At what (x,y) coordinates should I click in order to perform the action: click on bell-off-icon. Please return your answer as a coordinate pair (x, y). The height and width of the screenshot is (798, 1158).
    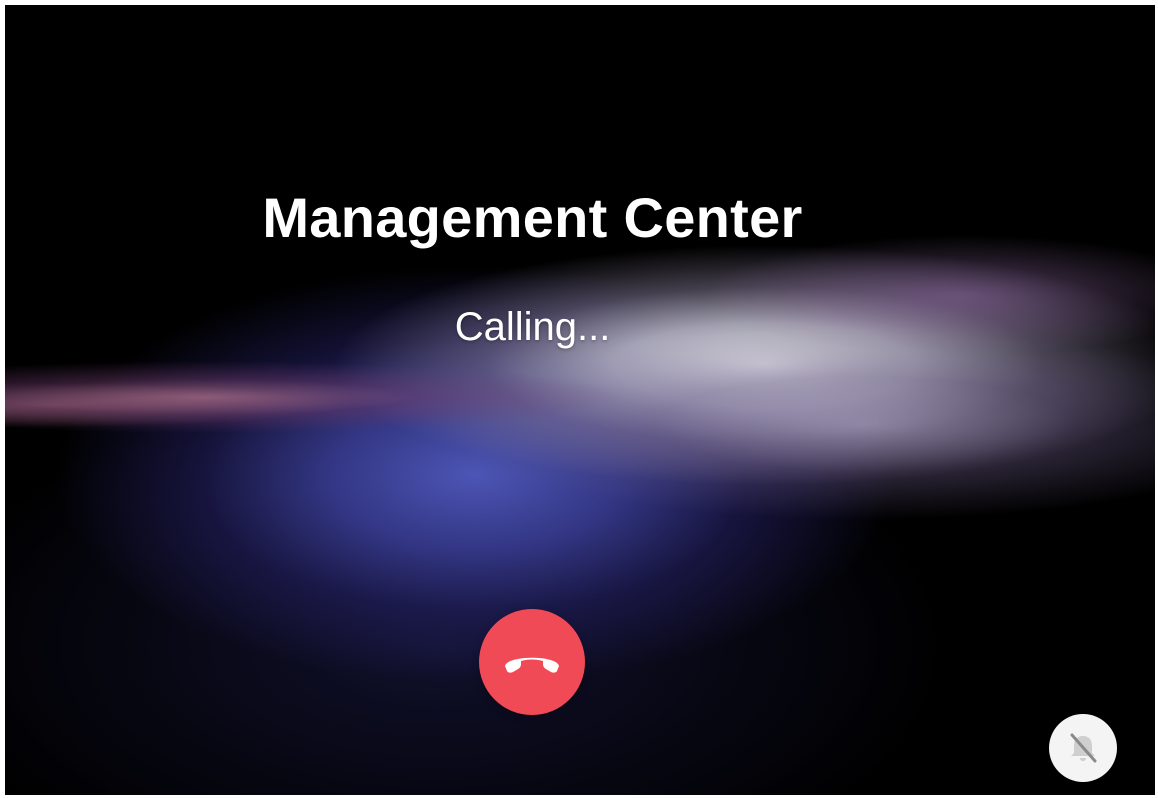
    Looking at the image, I should click on (1083, 748).